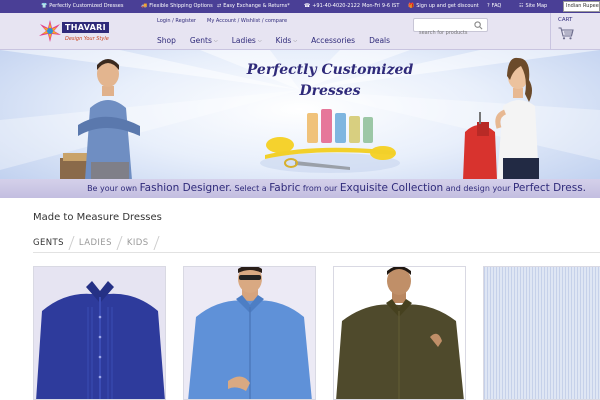 This screenshot has width=600, height=400. I want to click on auth-links: Login / Register, so click(176, 21).